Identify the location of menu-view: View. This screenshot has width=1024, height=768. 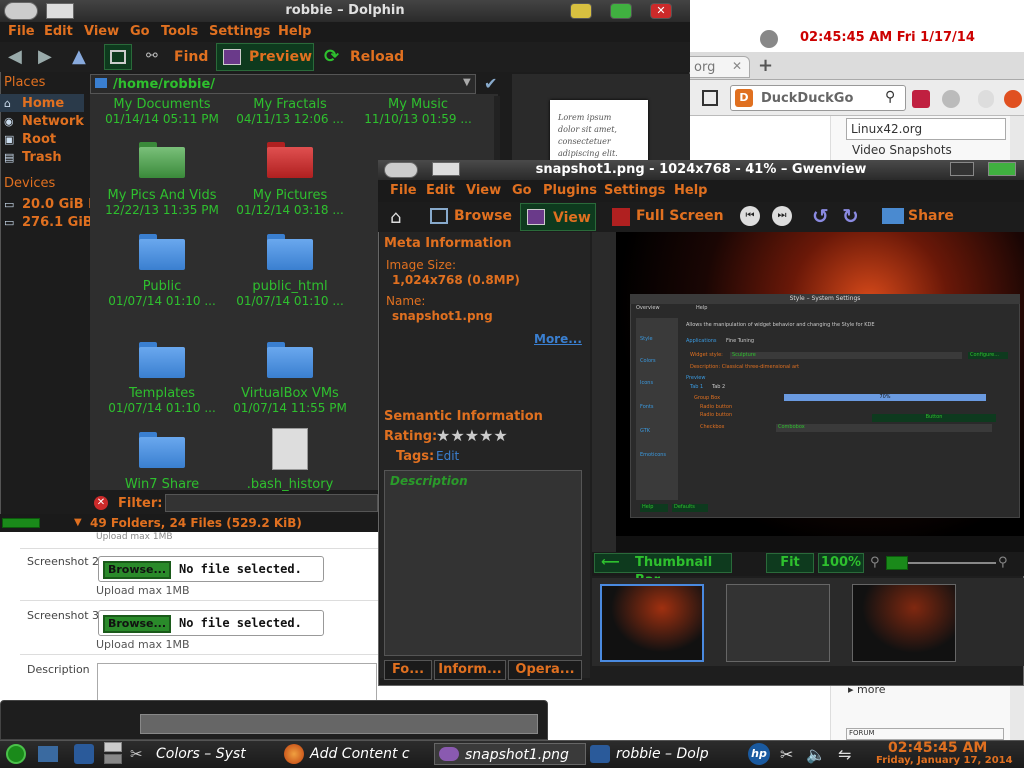
(101, 31).